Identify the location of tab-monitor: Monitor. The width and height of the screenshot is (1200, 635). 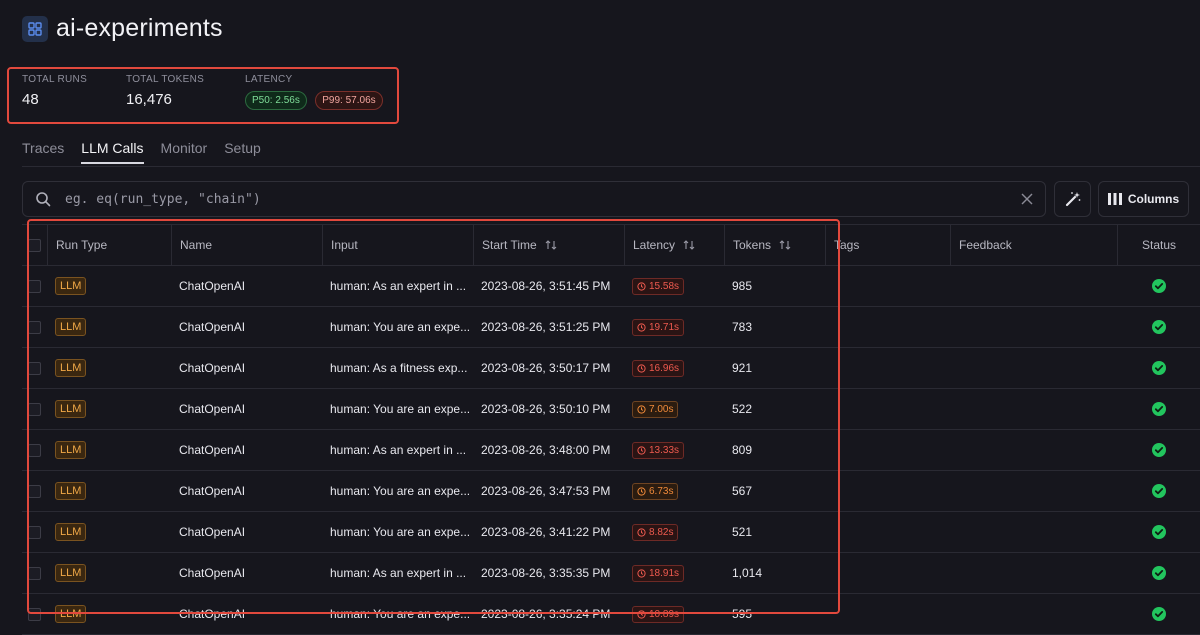
(184, 152).